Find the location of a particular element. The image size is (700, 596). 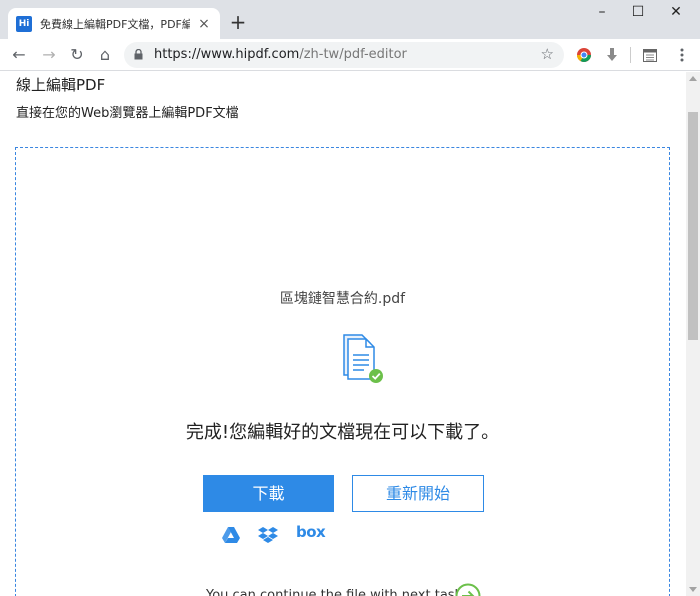

dropbox-icon is located at coordinates (268, 535).